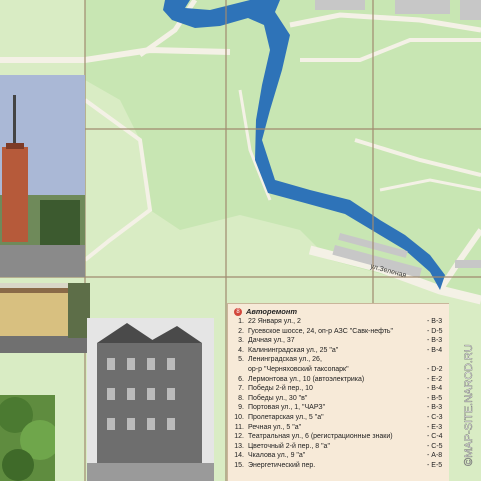 The image size is (481, 481). I want to click on legend-item-num: 13., so click(239, 446).